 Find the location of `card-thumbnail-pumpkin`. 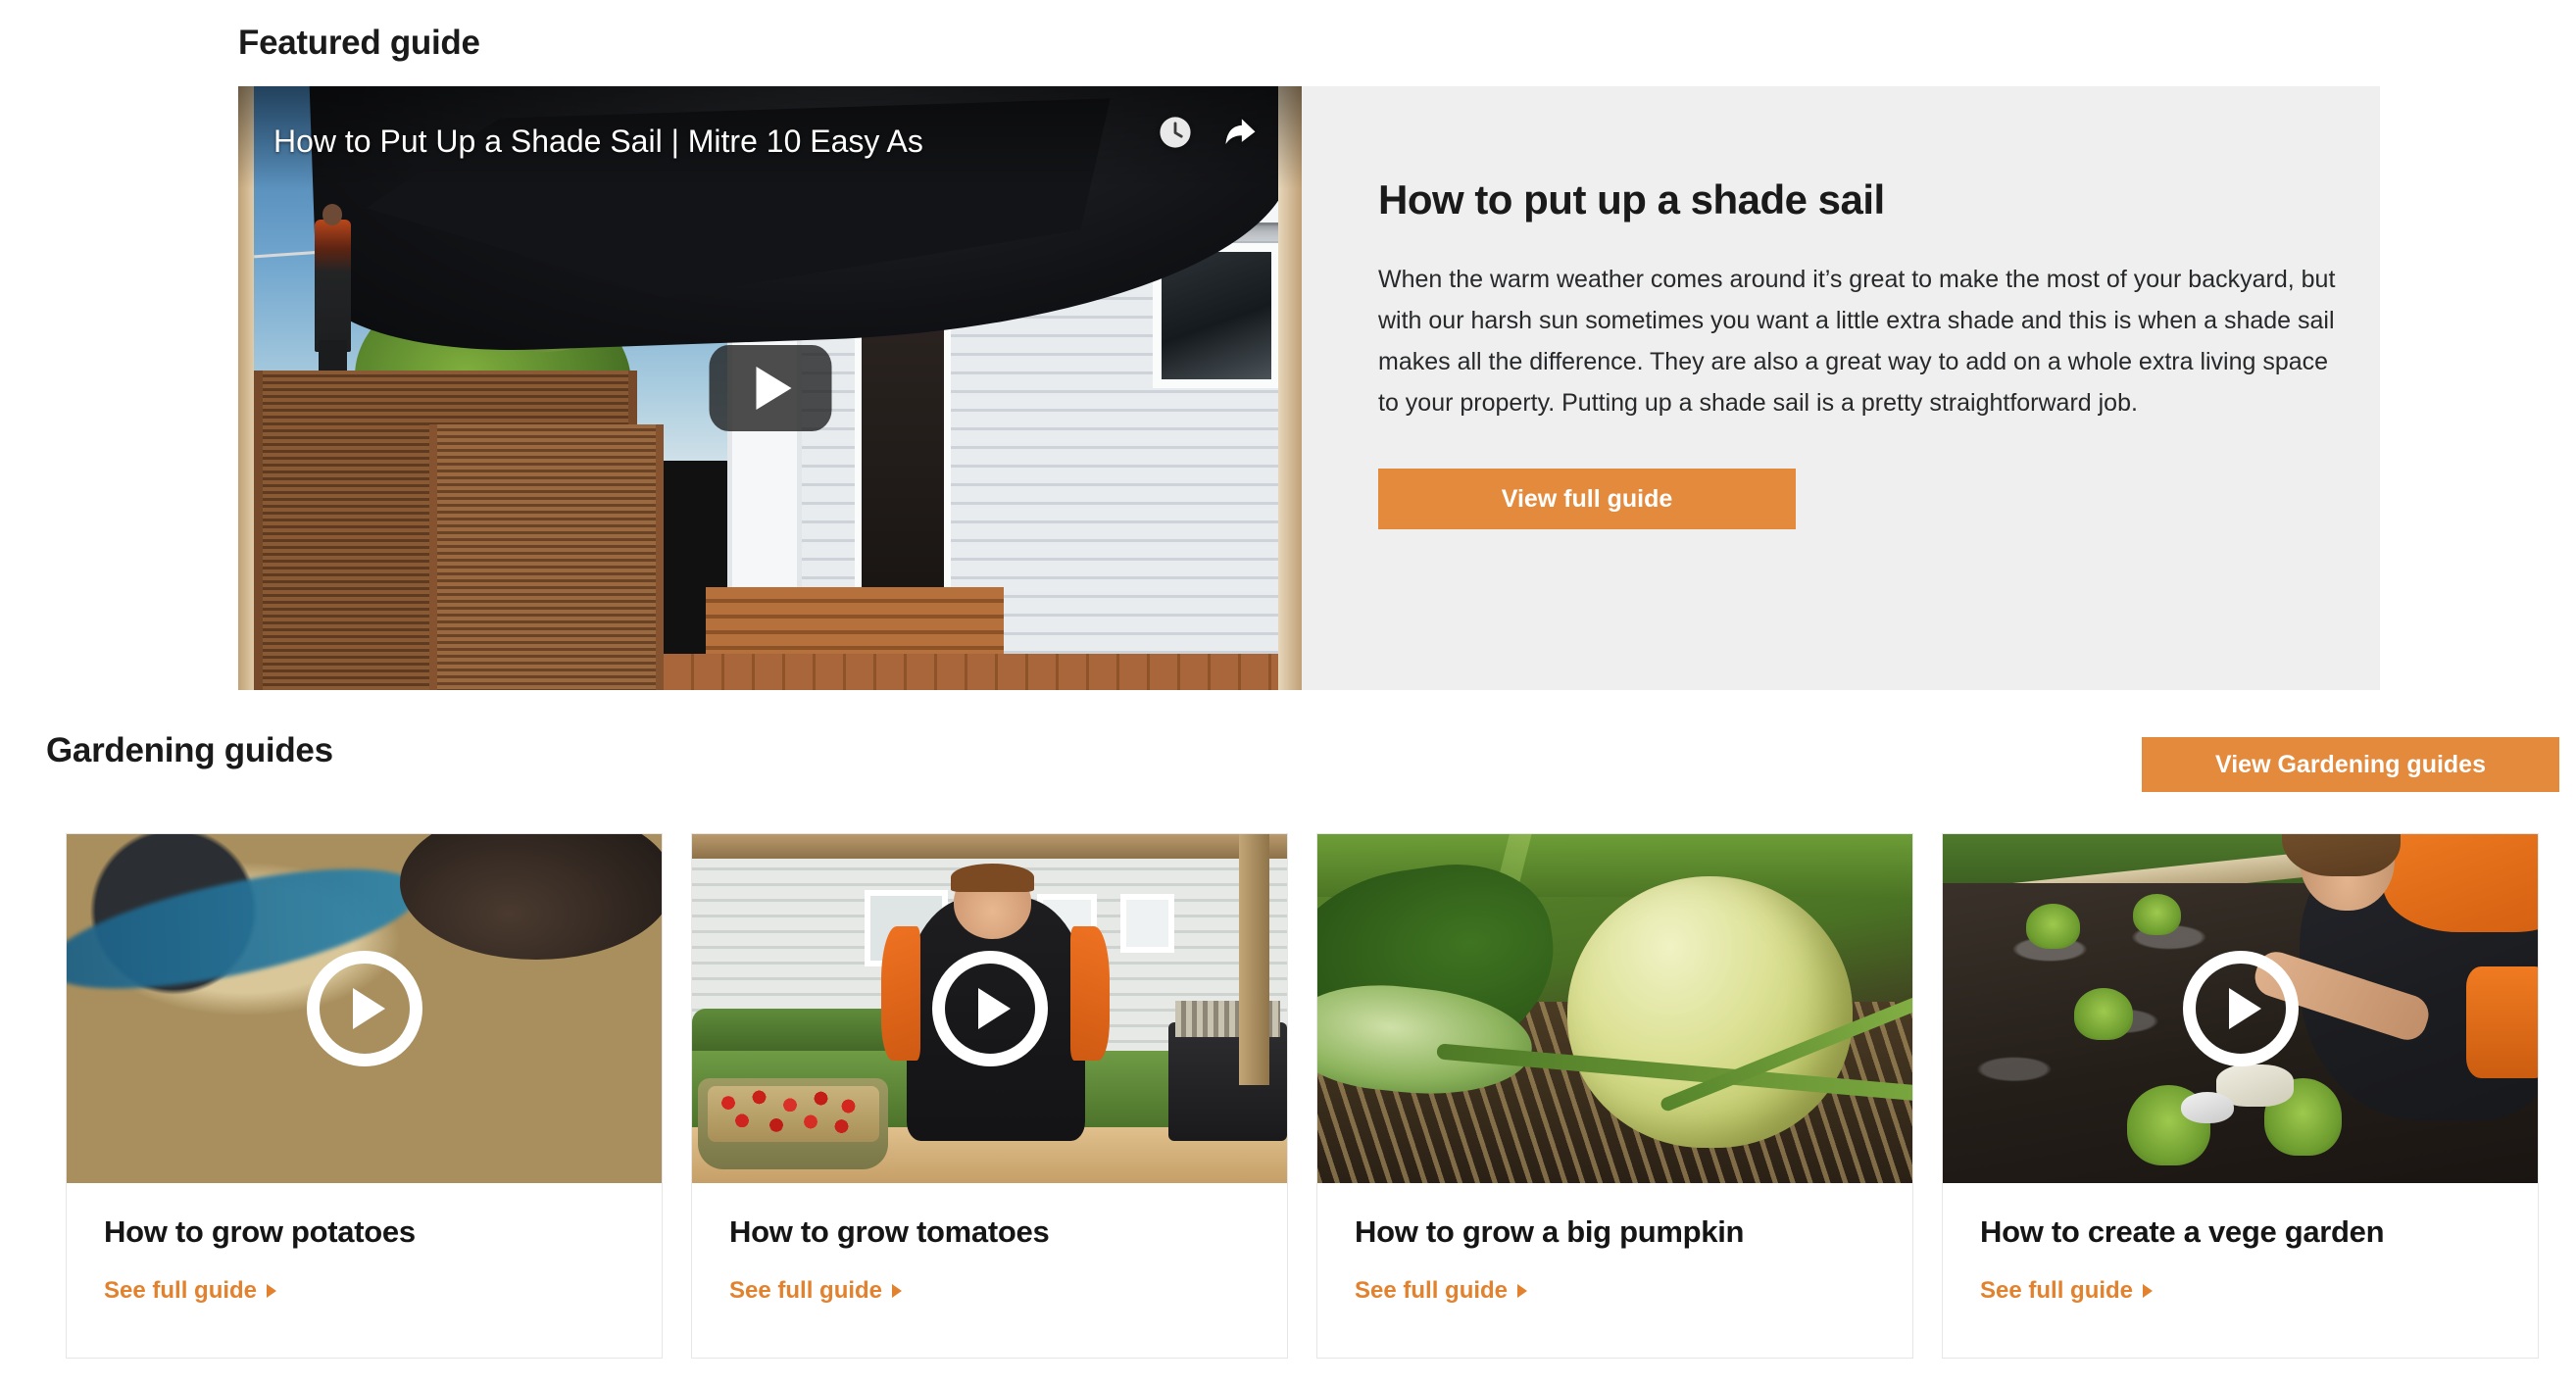

card-thumbnail-pumpkin is located at coordinates (1614, 1008).